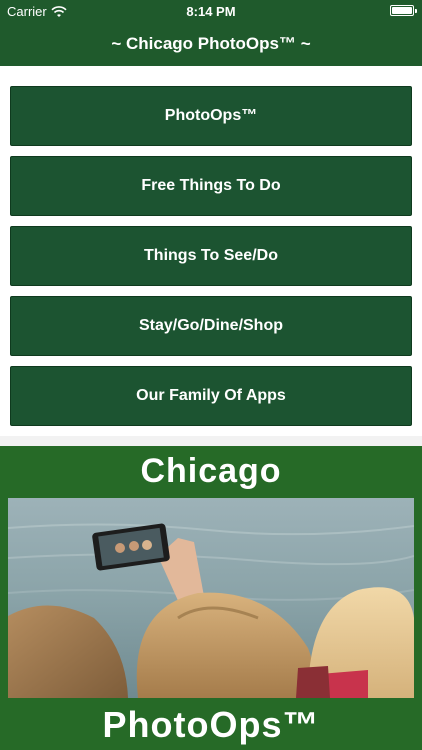 The width and height of the screenshot is (422, 750). I want to click on status-bar: Carrier 8:14 PM, so click(211, 11).